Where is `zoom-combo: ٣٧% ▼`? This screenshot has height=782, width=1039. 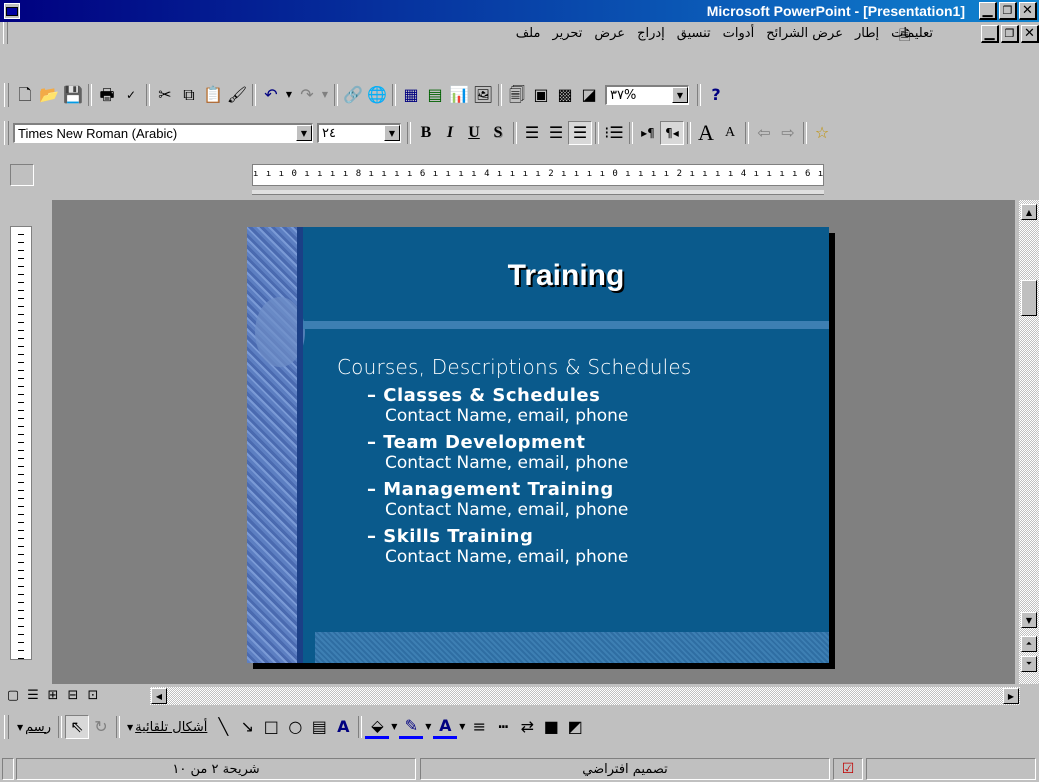
zoom-combo: ٣٧% ▼ is located at coordinates (647, 95).